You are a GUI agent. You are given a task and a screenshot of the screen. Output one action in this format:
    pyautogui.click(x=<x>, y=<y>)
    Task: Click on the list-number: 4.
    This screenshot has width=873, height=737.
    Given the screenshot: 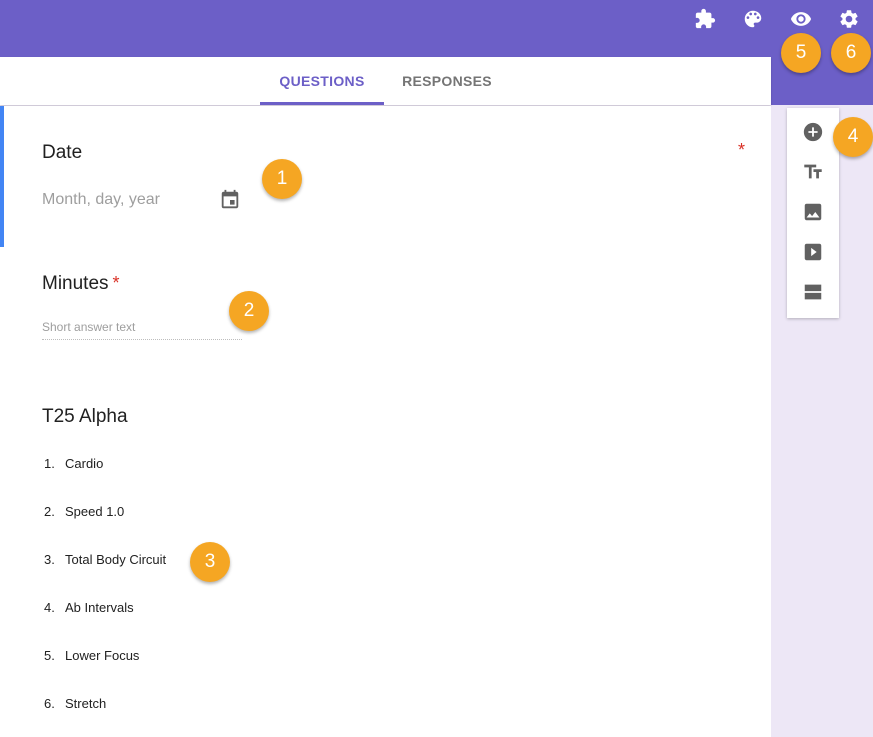 What is the action you would take?
    pyautogui.click(x=49, y=607)
    